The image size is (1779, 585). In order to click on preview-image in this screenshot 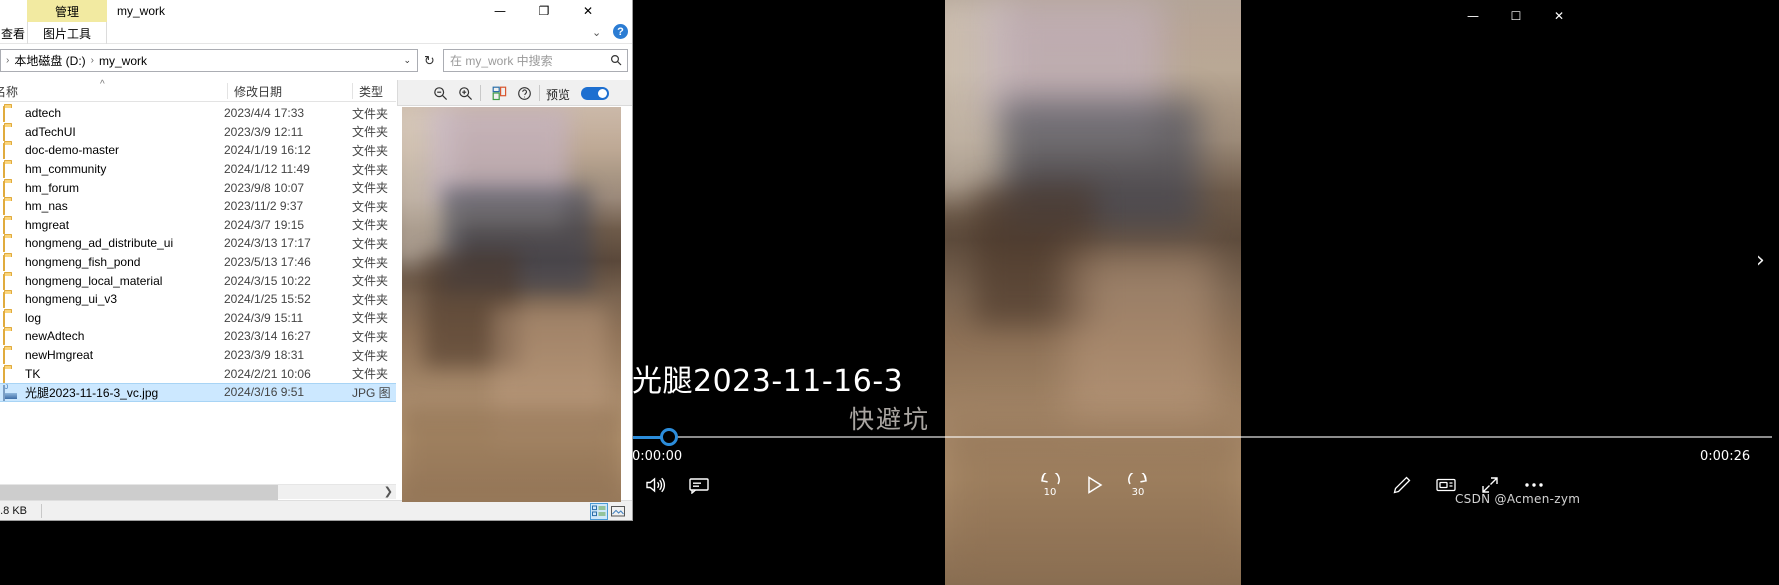, I will do `click(511, 304)`.